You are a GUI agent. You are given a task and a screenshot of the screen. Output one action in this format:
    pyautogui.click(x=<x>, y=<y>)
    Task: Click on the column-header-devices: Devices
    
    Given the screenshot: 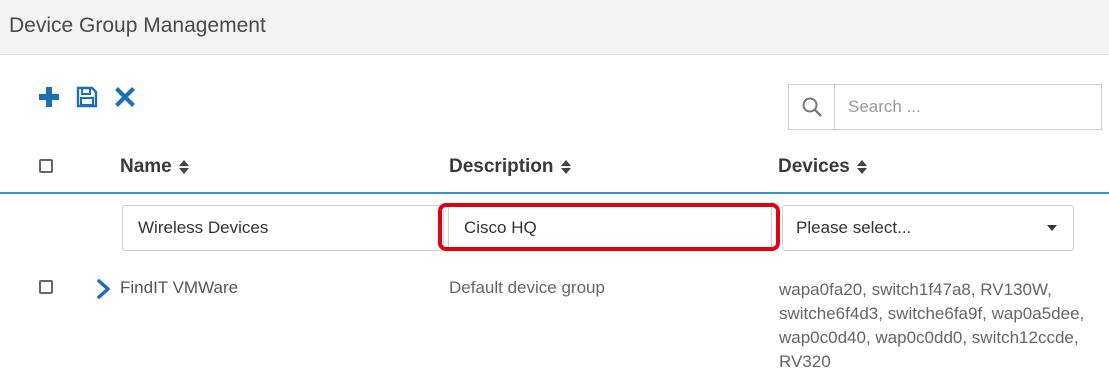 What is the action you would take?
    pyautogui.click(x=823, y=167)
    